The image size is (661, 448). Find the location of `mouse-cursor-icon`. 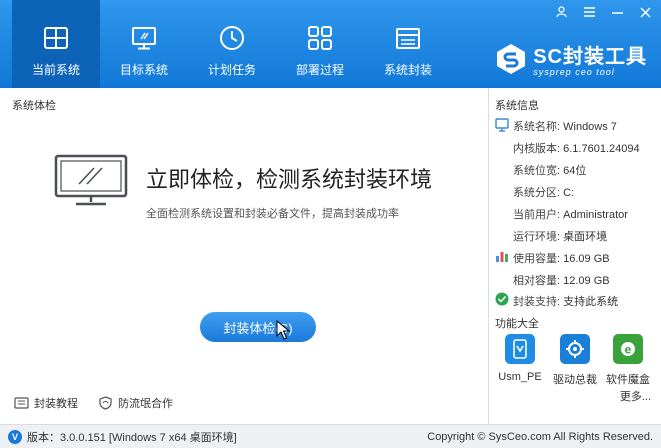

mouse-cursor-icon is located at coordinates (283, 330).